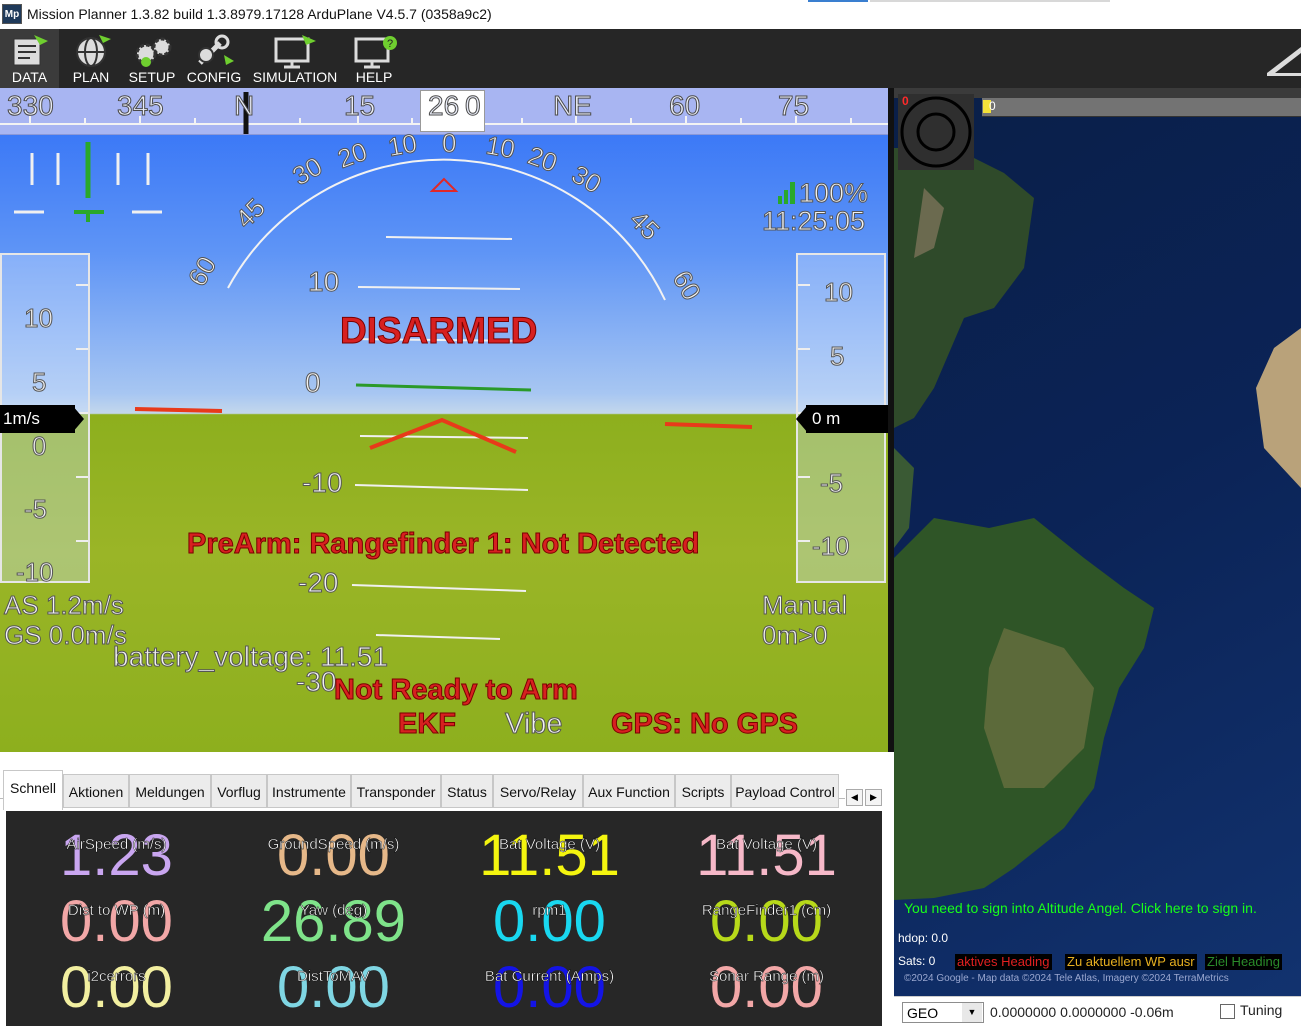  What do you see at coordinates (766, 921) in the screenshot?
I see `quick-item-rangefinder1: RangeFinder1 (cm) 0.00` at bounding box center [766, 921].